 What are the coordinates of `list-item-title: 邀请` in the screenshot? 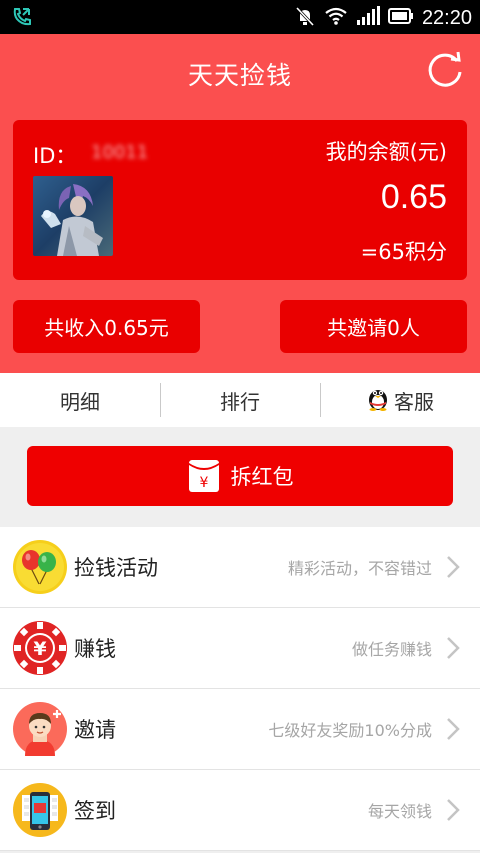 It's located at (95, 730).